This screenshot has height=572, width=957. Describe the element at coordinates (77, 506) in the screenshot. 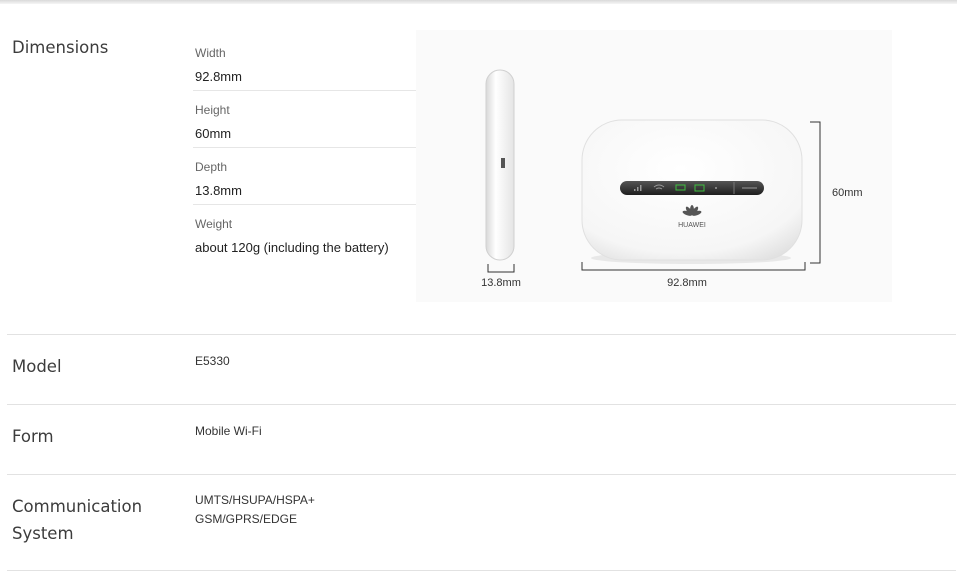

I see `section-title-communication-line1: Communication` at that location.